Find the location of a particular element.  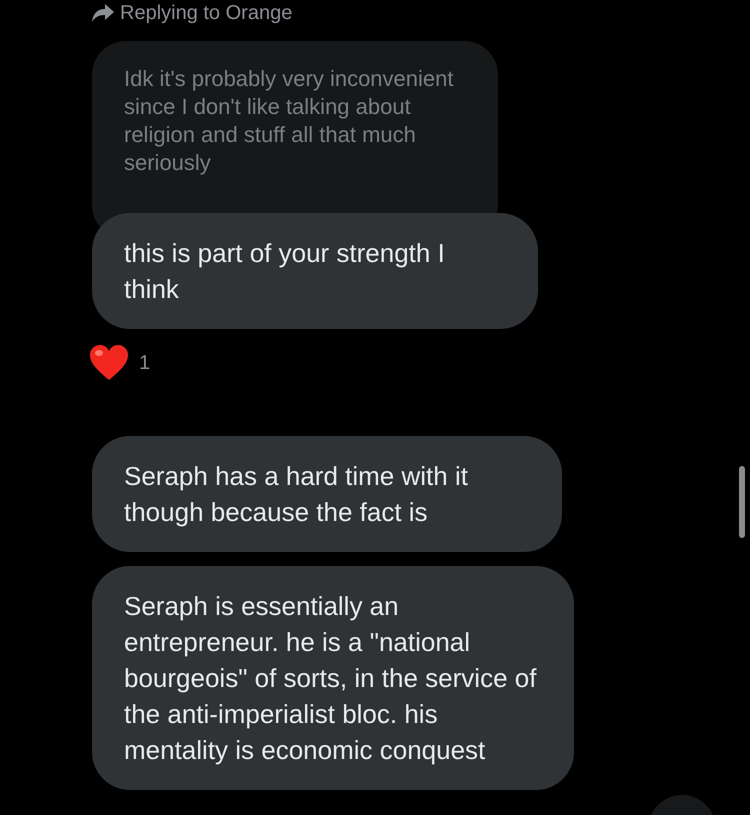

reaction-count: 1 is located at coordinates (144, 363).